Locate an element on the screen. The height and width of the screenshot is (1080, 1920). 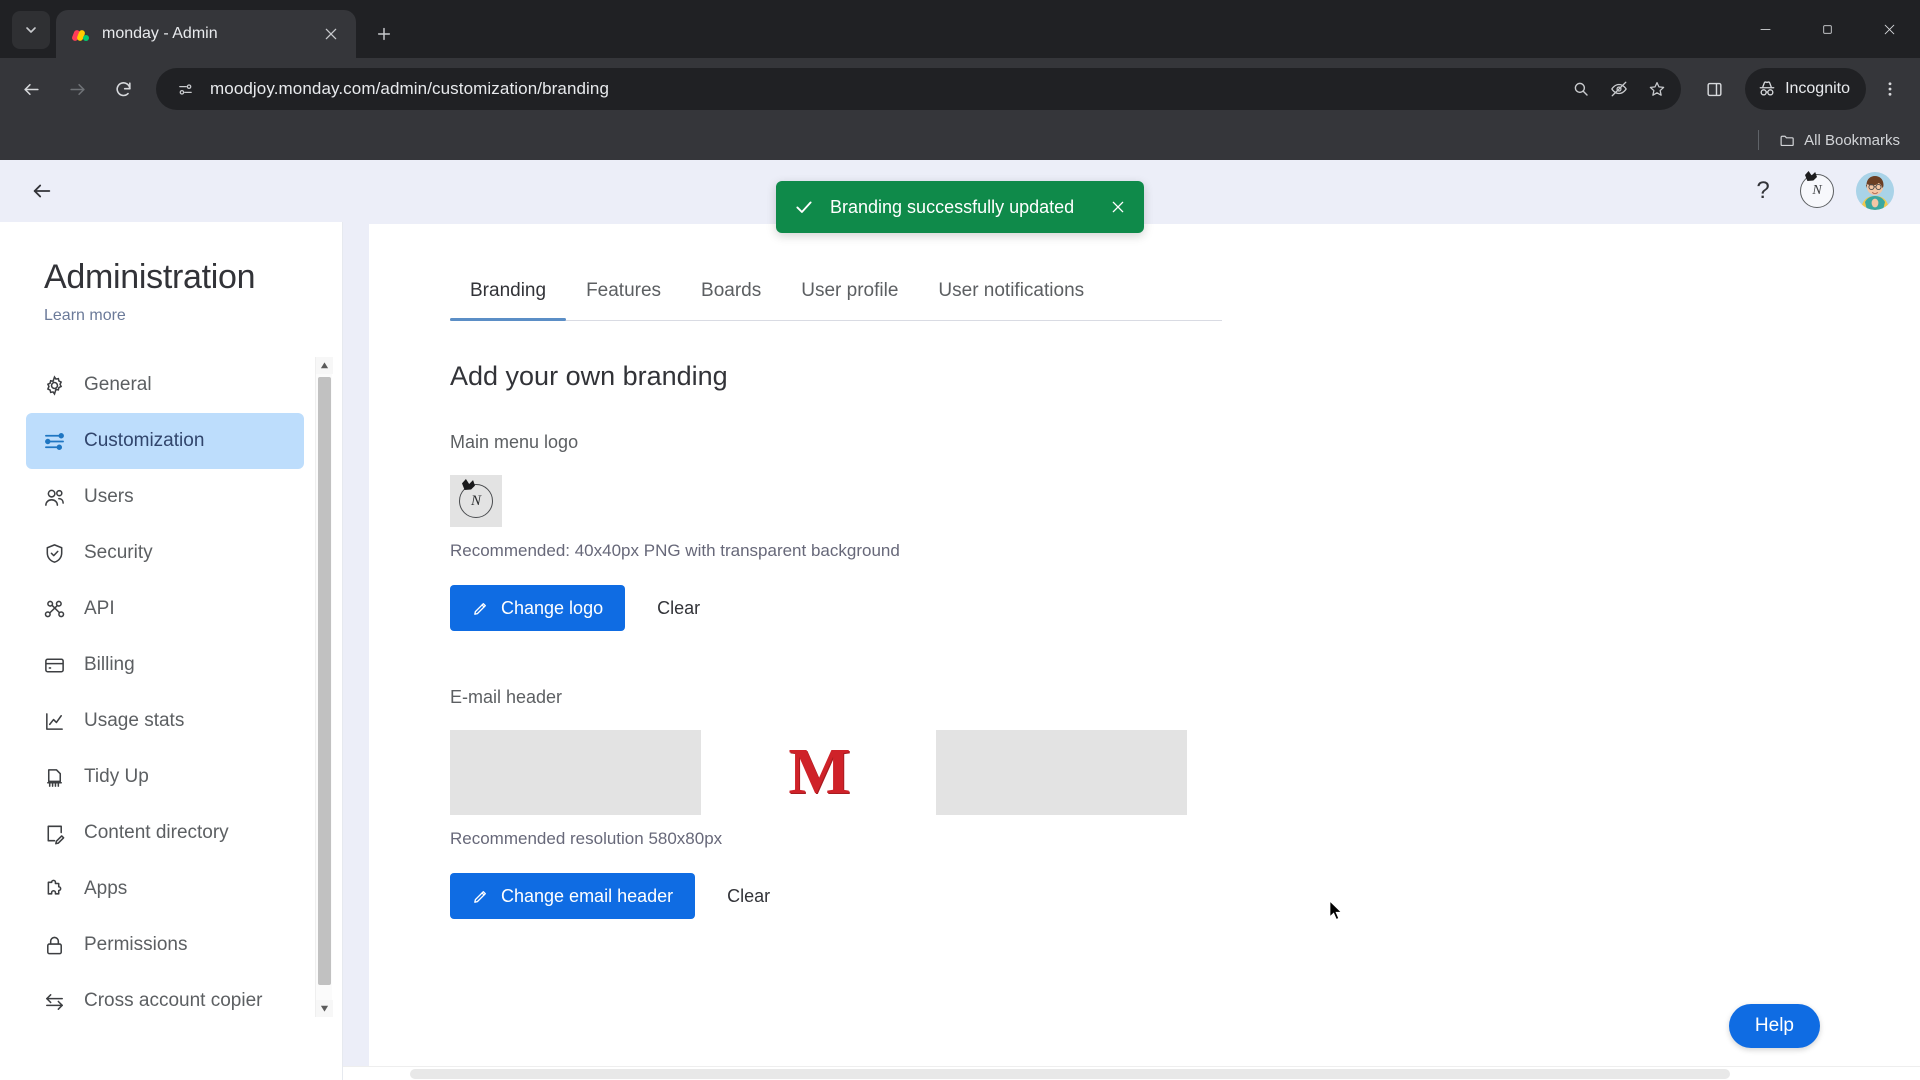
sidebar-item-users: Users is located at coordinates (165, 497).